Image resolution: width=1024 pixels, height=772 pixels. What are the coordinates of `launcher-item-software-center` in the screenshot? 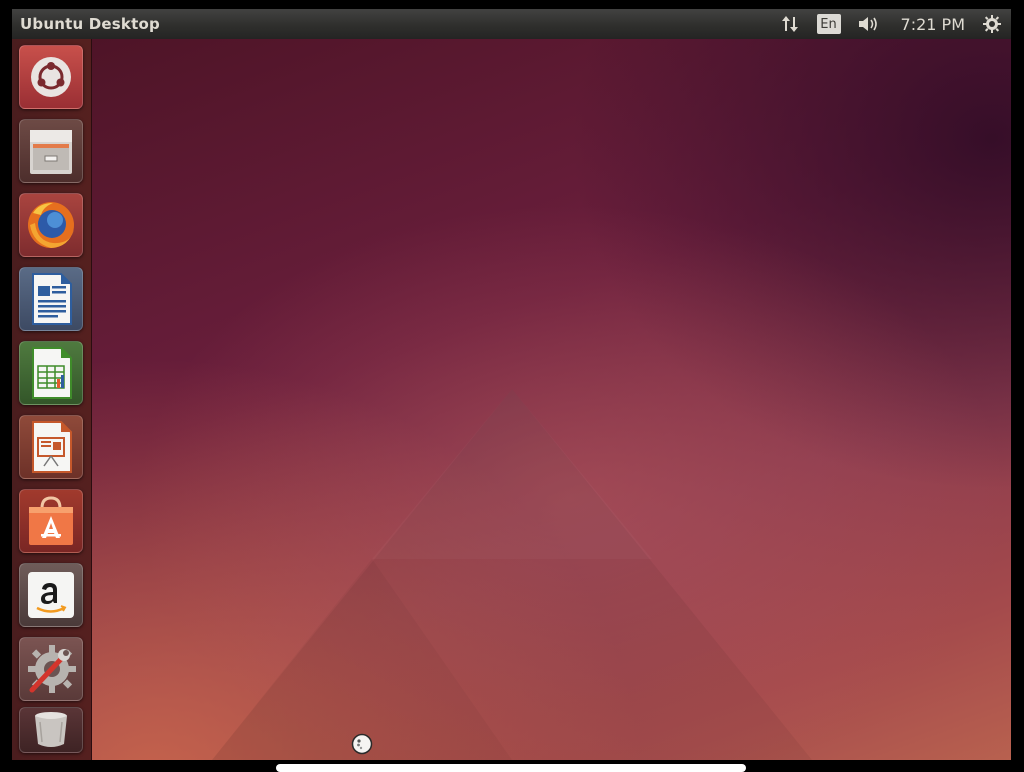 It's located at (51, 521).